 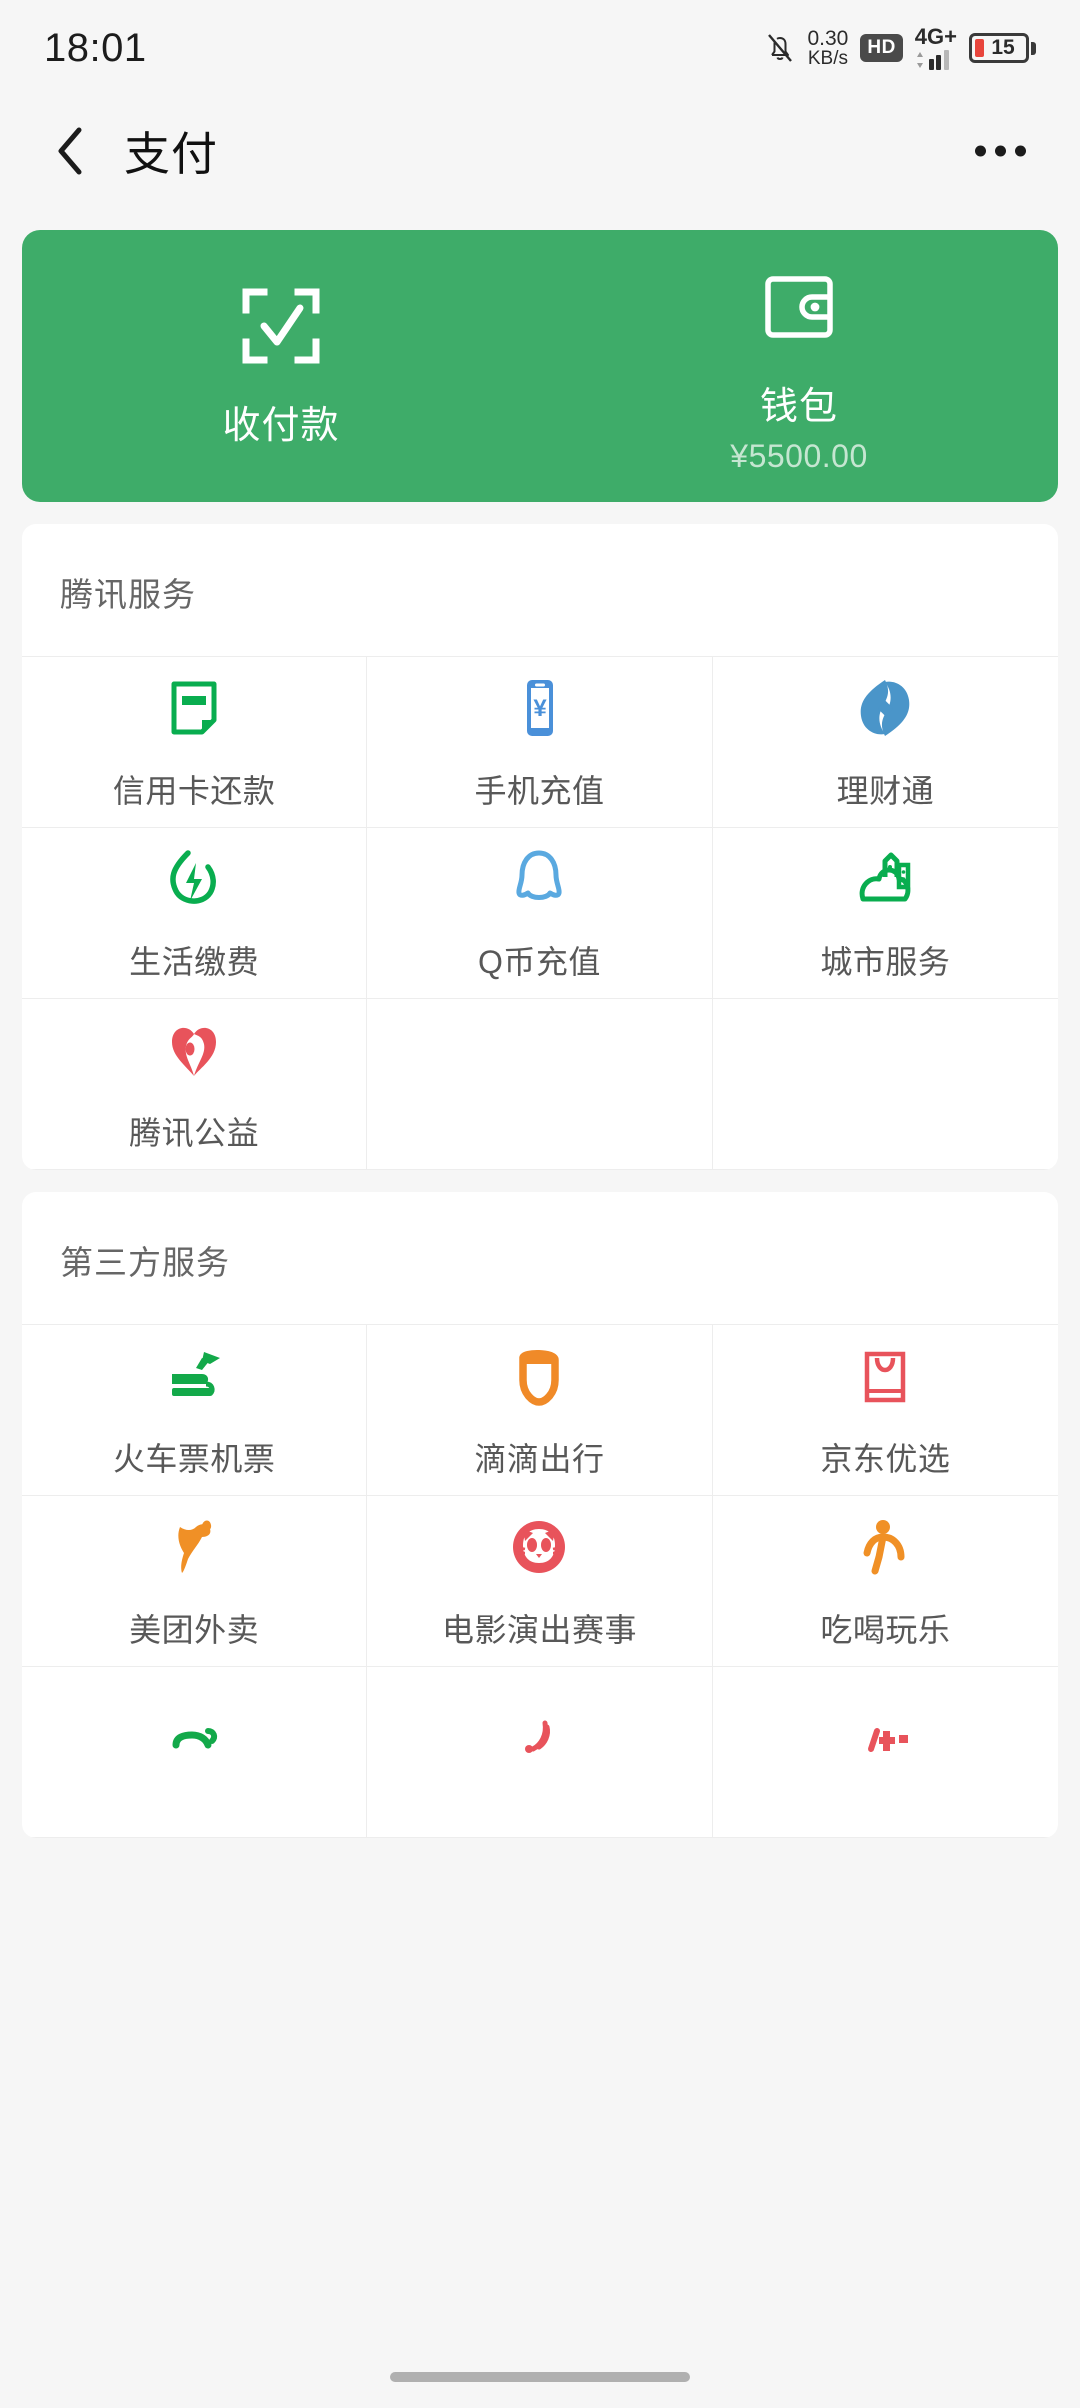 I want to click on receive-pay-action: 收付款, so click(x=281, y=366).